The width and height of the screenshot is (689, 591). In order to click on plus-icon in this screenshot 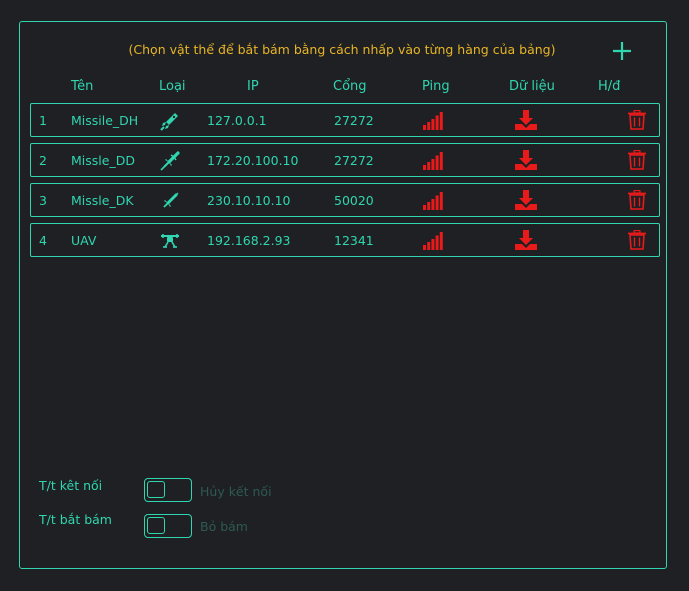, I will do `click(622, 51)`.